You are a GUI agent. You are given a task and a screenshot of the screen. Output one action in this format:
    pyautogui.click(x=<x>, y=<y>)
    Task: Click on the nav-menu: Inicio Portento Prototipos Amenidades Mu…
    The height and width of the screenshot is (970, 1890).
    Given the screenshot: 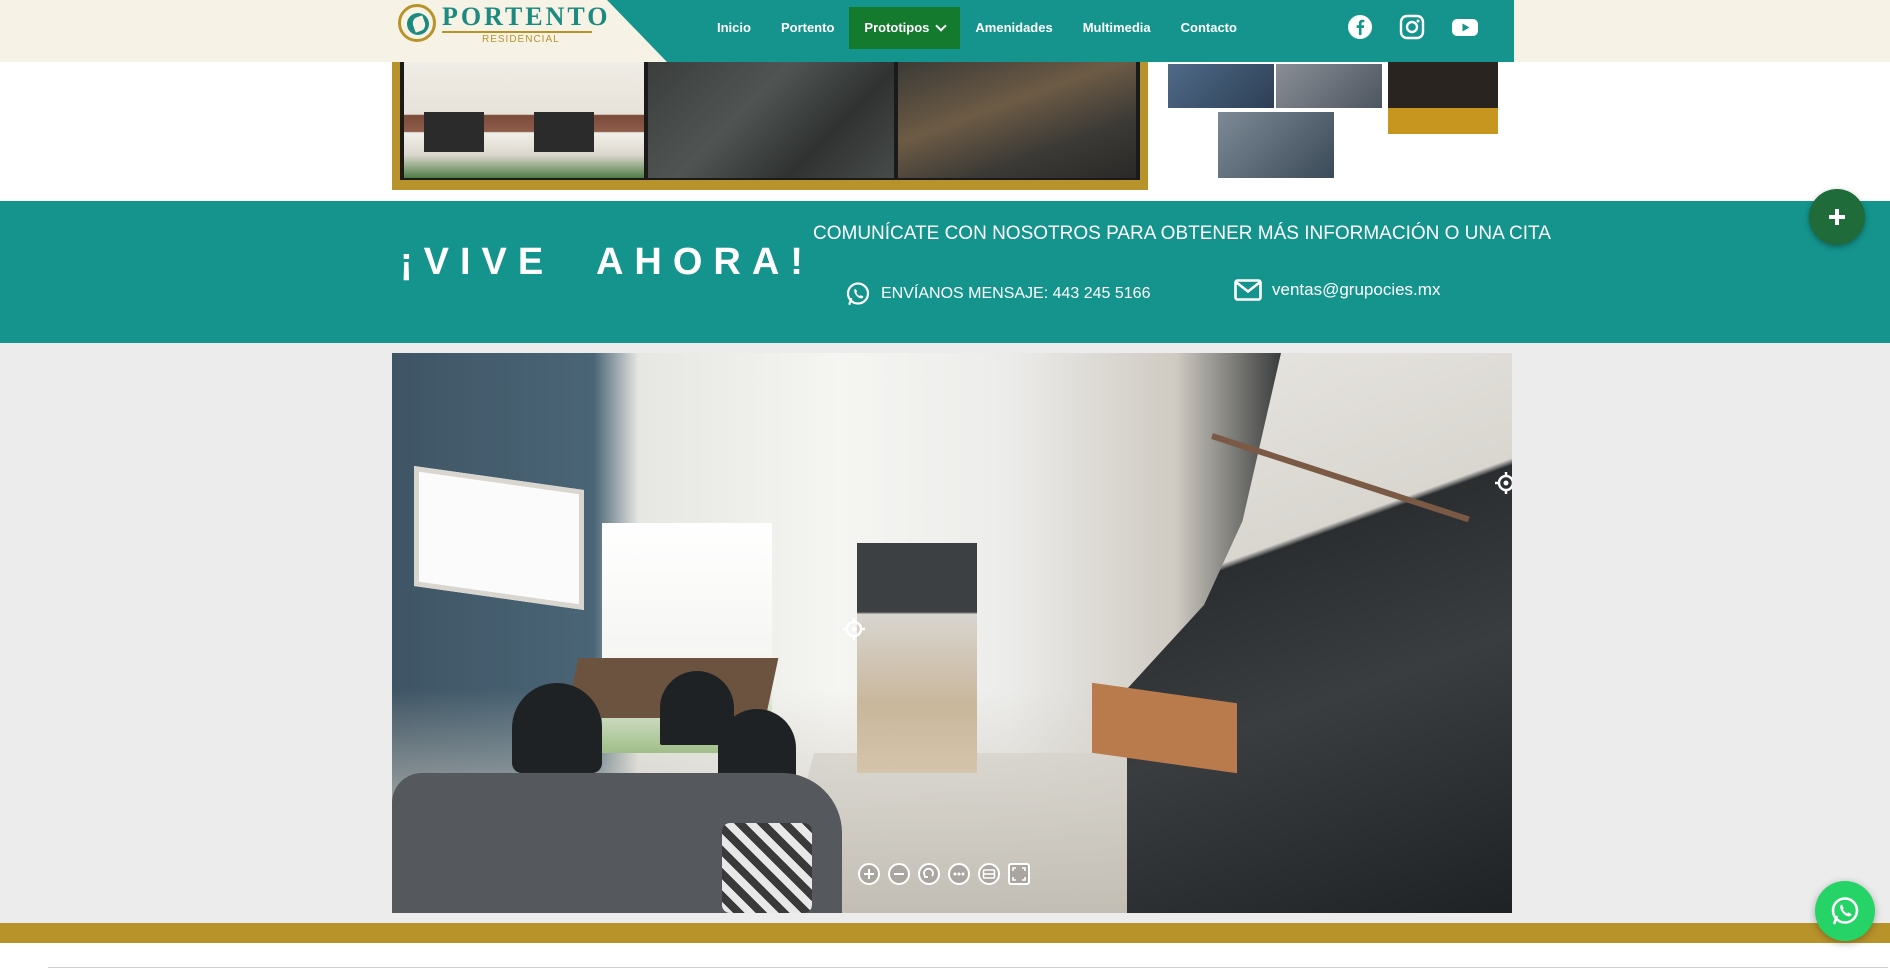 What is the action you would take?
    pyautogui.click(x=977, y=28)
    